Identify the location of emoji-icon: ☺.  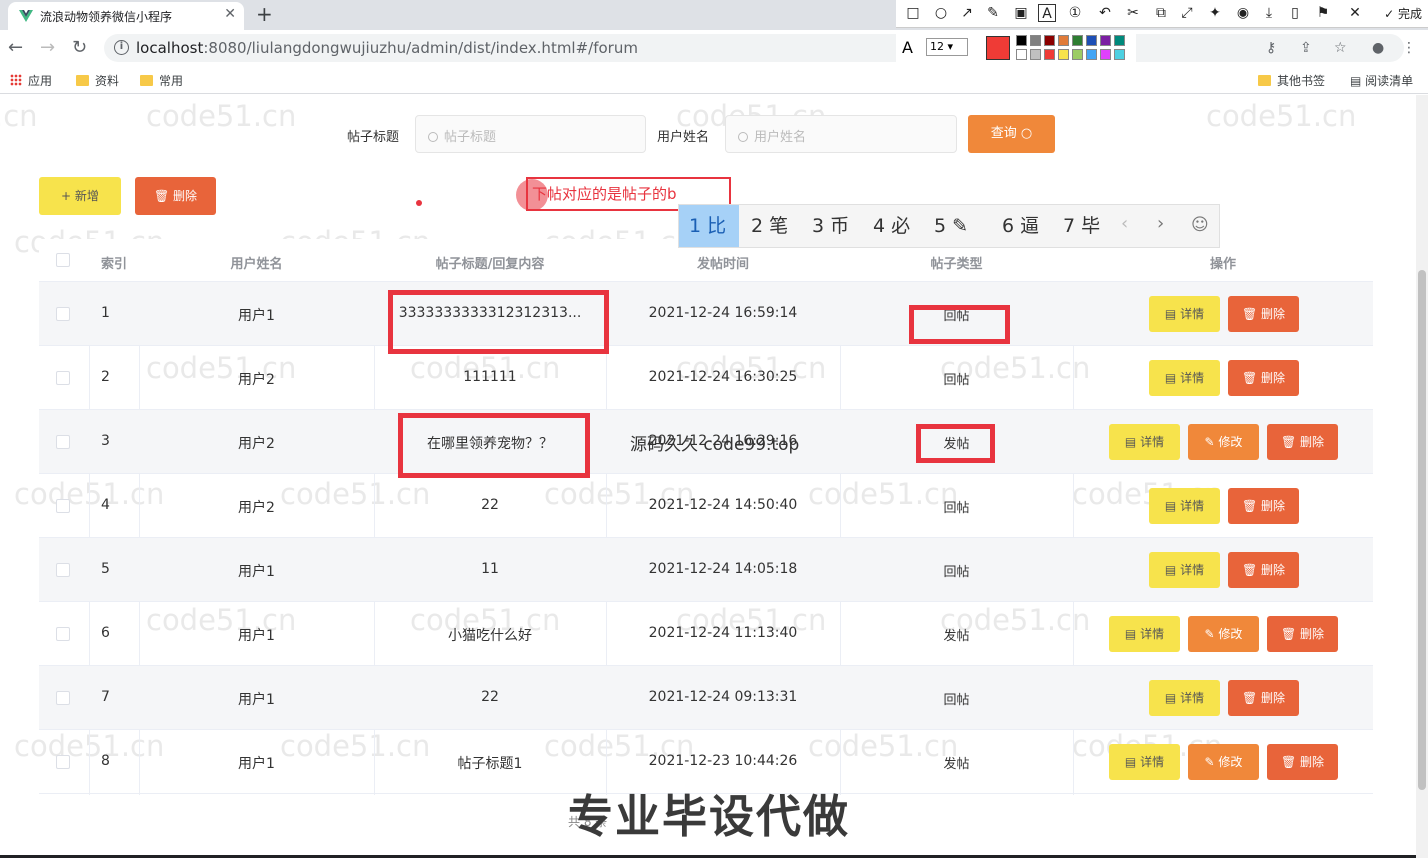
(1200, 225).